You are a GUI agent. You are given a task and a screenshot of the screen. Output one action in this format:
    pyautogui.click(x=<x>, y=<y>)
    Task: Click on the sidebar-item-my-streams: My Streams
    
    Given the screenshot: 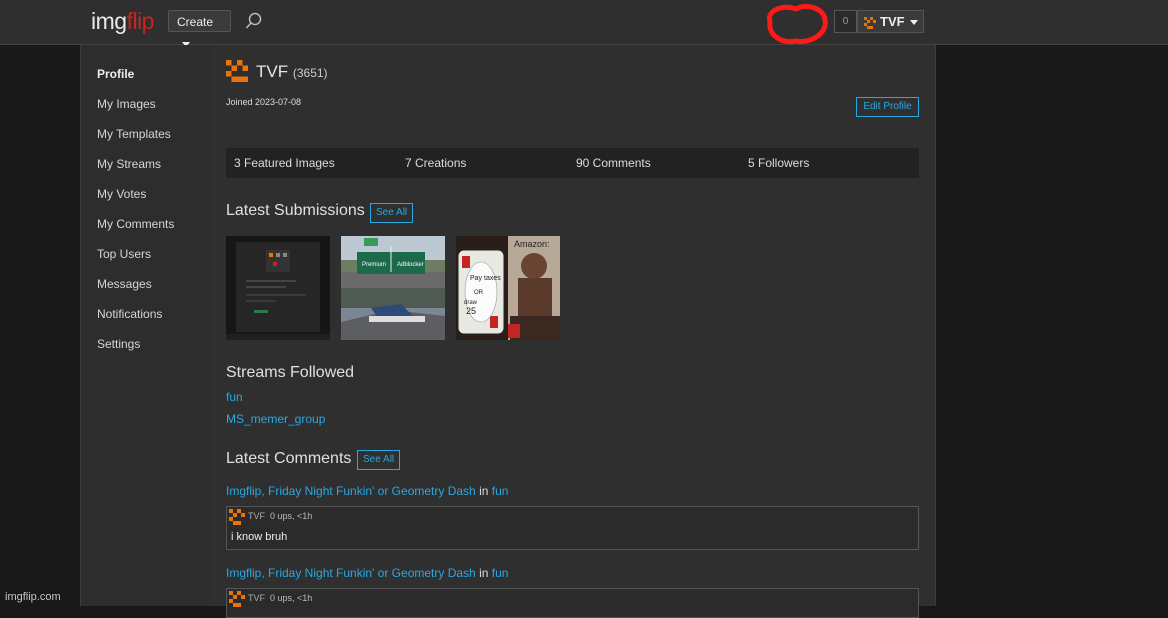 What is the action you would take?
    pyautogui.click(x=129, y=164)
    